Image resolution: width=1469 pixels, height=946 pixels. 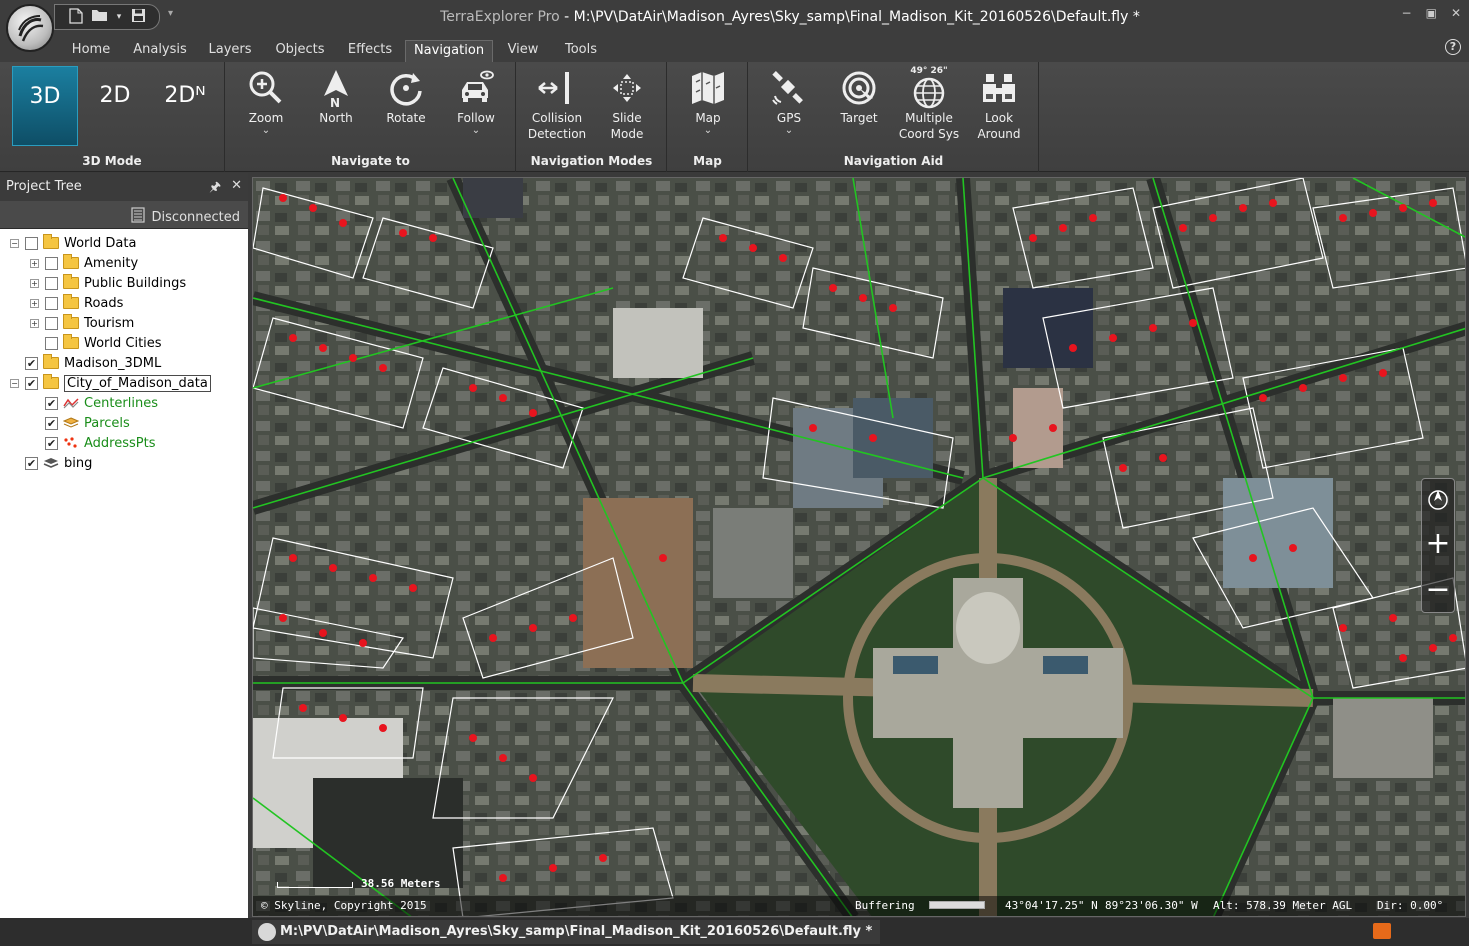 I want to click on app-logo-button, so click(x=30, y=28).